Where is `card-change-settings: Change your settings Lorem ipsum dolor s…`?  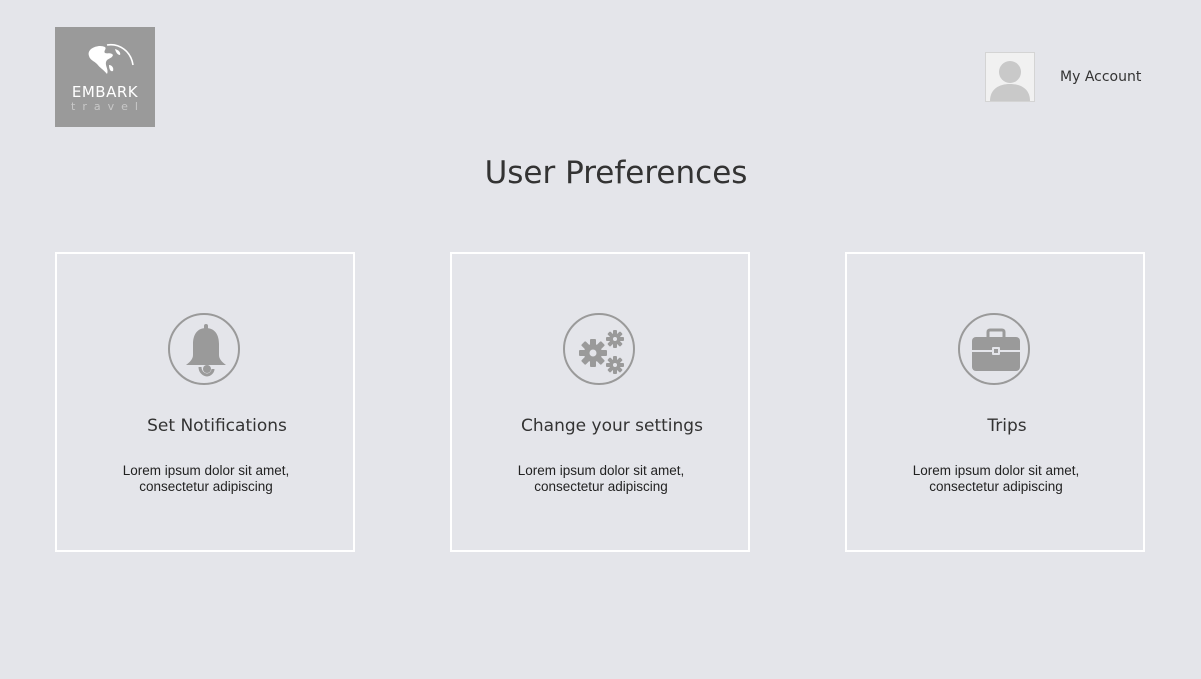
card-change-settings: Change your settings Lorem ipsum dolor s… is located at coordinates (600, 402).